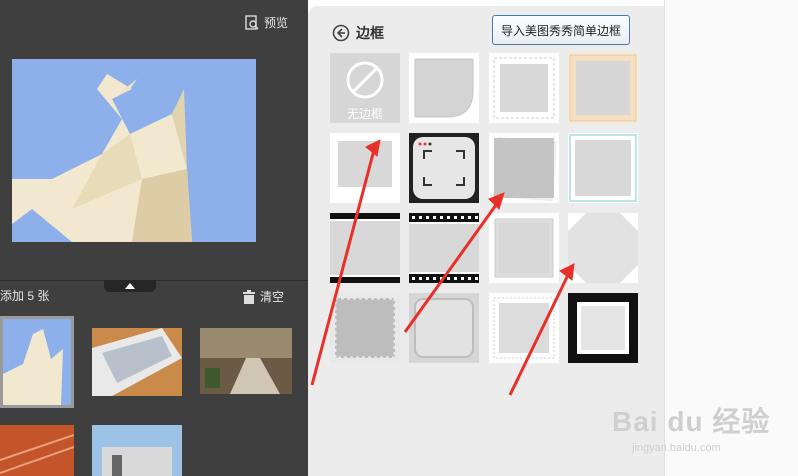  Describe the element at coordinates (444, 168) in the screenshot. I see `border-tile-camera-viewfinder` at that location.